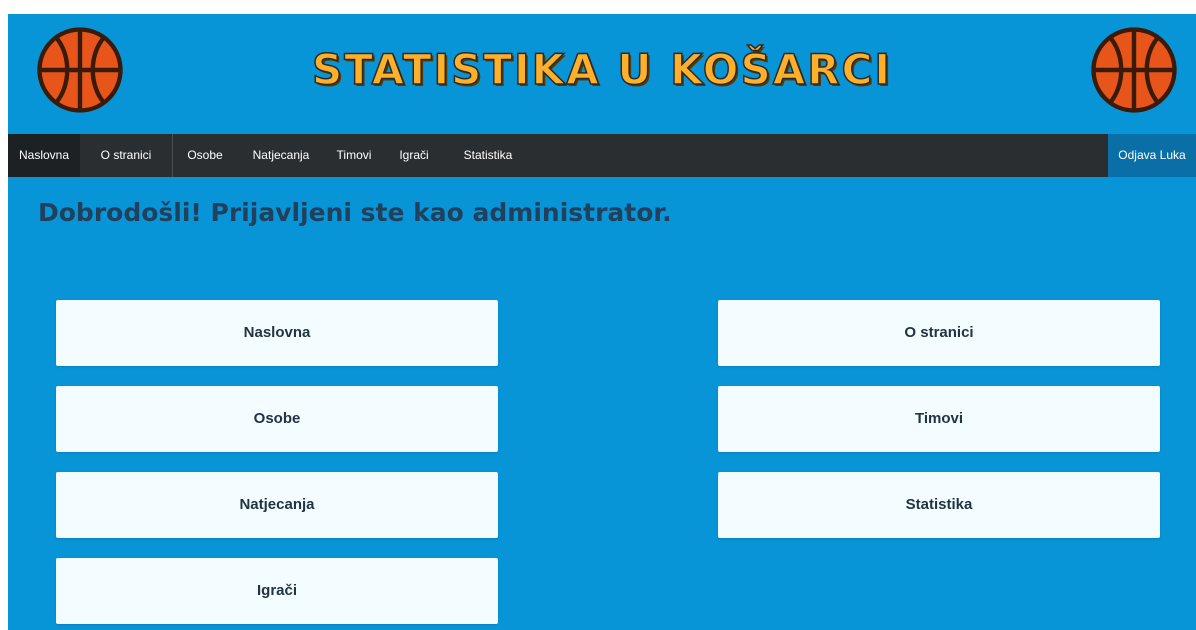 The height and width of the screenshot is (630, 1196). I want to click on tile-timovi: Timovi, so click(939, 419).